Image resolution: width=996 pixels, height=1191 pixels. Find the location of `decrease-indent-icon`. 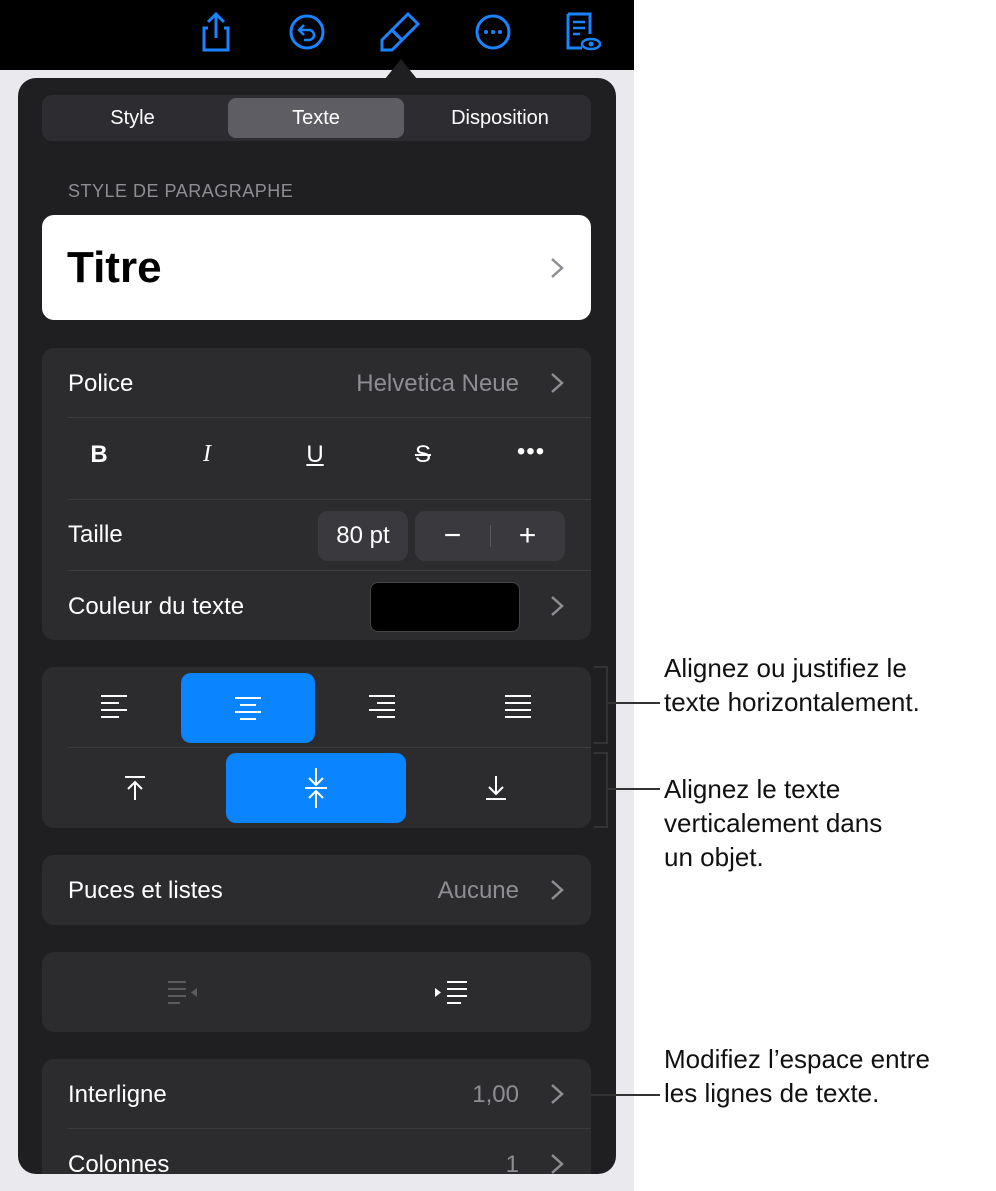

decrease-indent-icon is located at coordinates (184, 992).